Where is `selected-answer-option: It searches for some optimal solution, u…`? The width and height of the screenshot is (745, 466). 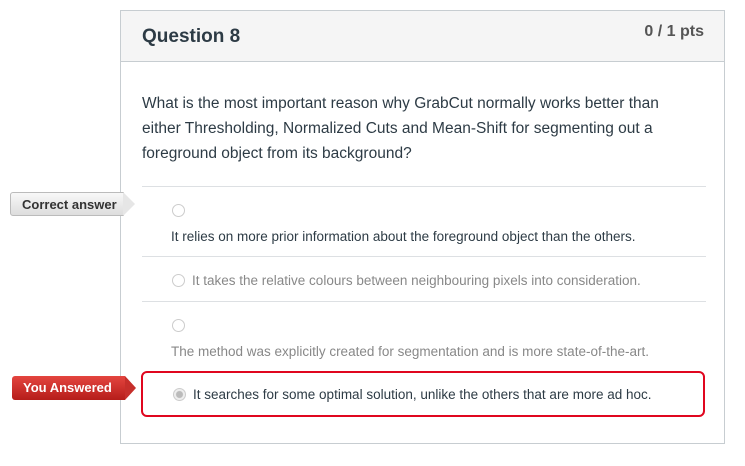
selected-answer-option: It searches for some optimal solution, u… is located at coordinates (423, 394).